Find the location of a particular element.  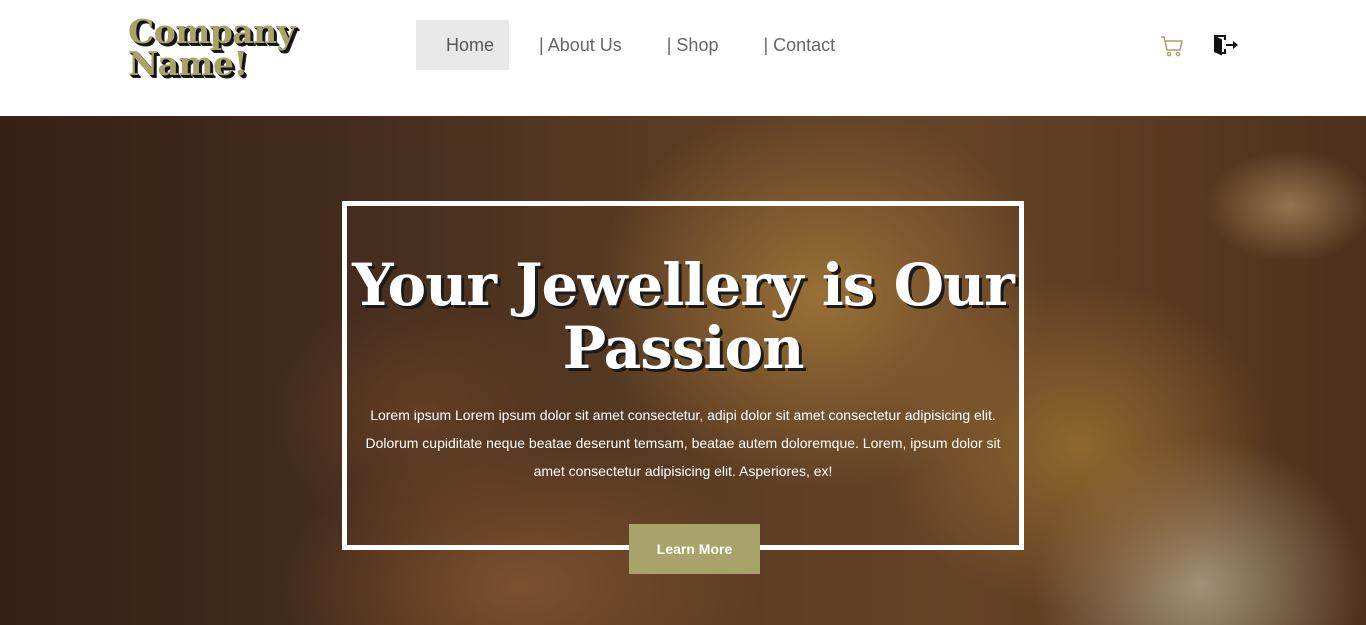

hero-title: Your Jewellery is Our Passion is located at coordinates (683, 316).